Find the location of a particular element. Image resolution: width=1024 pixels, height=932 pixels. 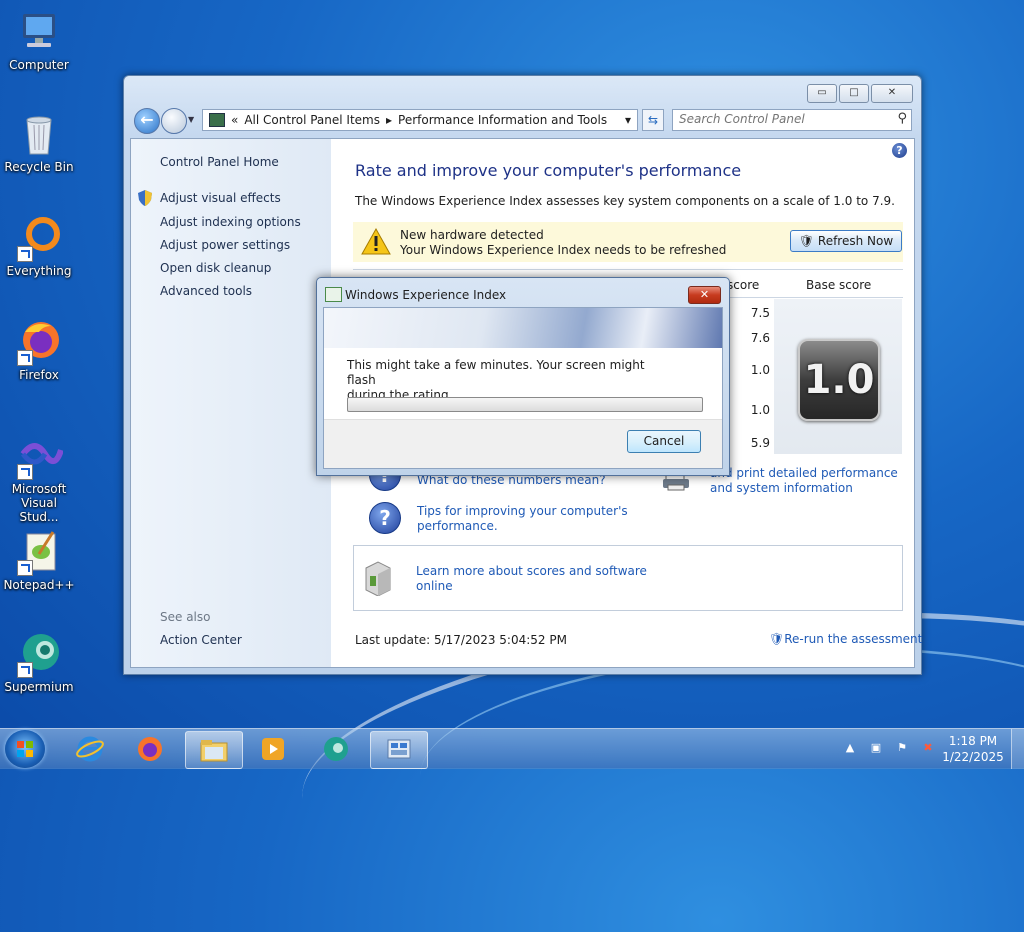

forward-button is located at coordinates (174, 121).